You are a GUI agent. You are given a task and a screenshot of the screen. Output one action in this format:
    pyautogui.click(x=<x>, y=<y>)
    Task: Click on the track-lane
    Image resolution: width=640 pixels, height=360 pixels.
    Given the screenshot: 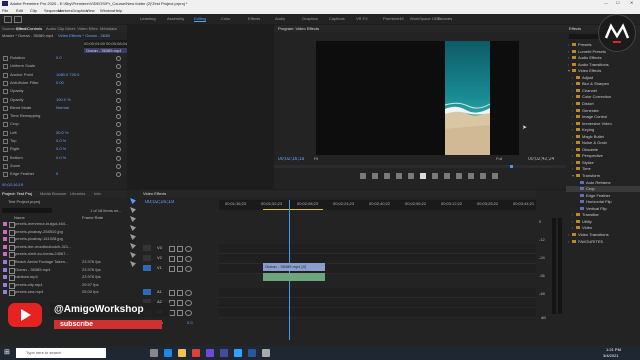 What is the action you would take?
    pyautogui.click(x=377, y=293)
    